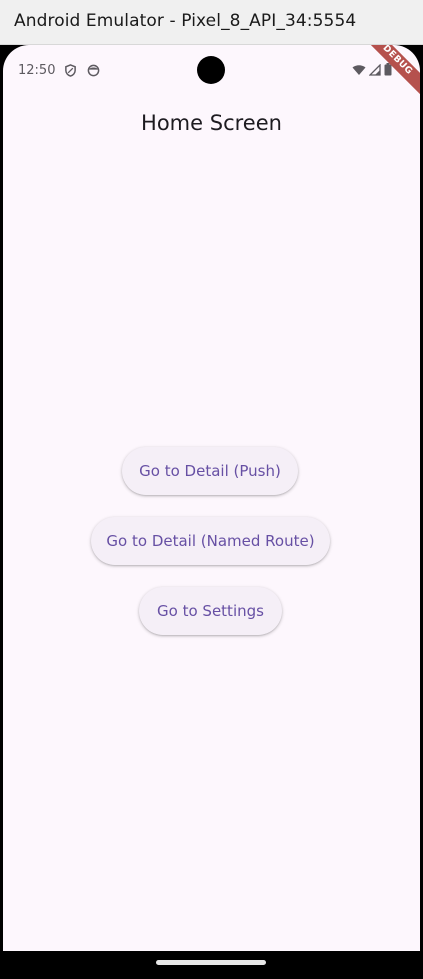 This screenshot has width=423, height=979. What do you see at coordinates (211, 123) in the screenshot?
I see `page-title: Home Screen` at bounding box center [211, 123].